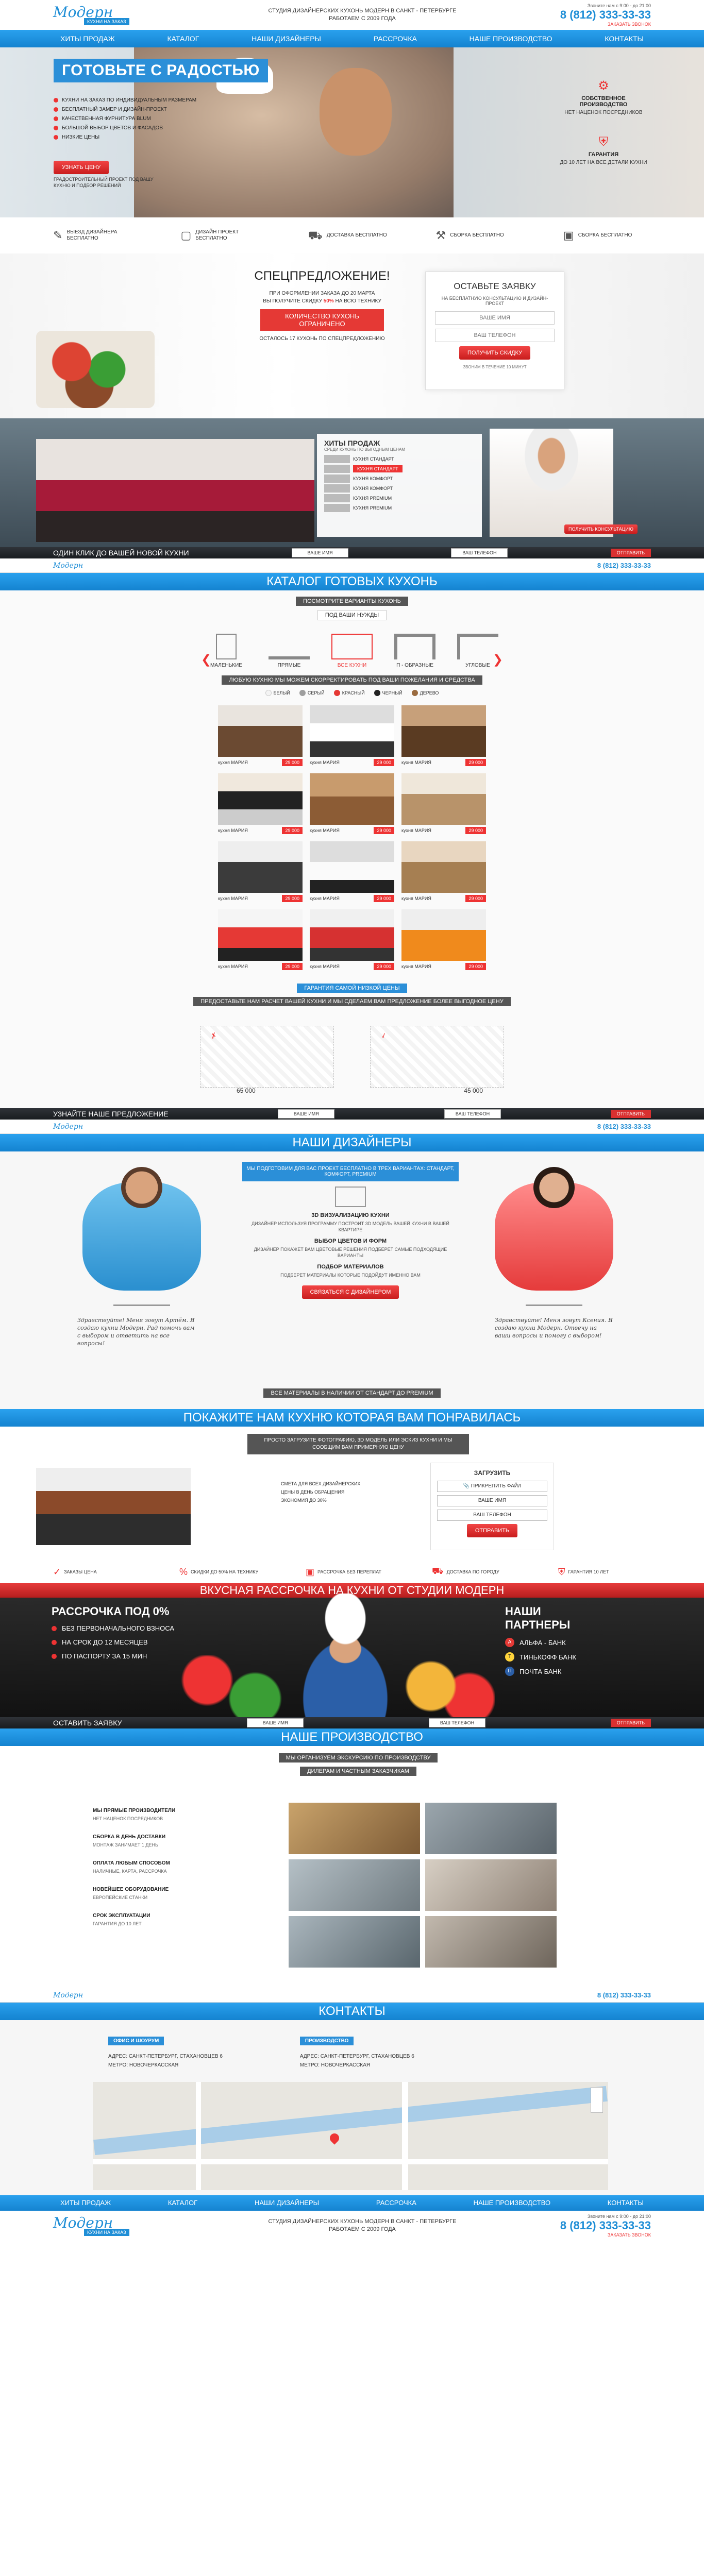 Image resolution: width=704 pixels, height=2576 pixels. I want to click on color-option: БЕЛЫЙ, so click(277, 693).